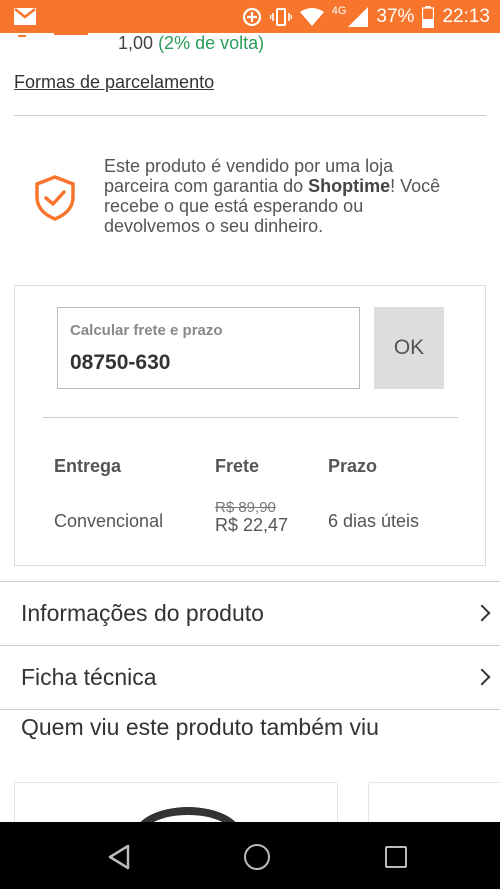  What do you see at coordinates (250, 677) in the screenshot?
I see `tech-sheet-section: Ficha técnica` at bounding box center [250, 677].